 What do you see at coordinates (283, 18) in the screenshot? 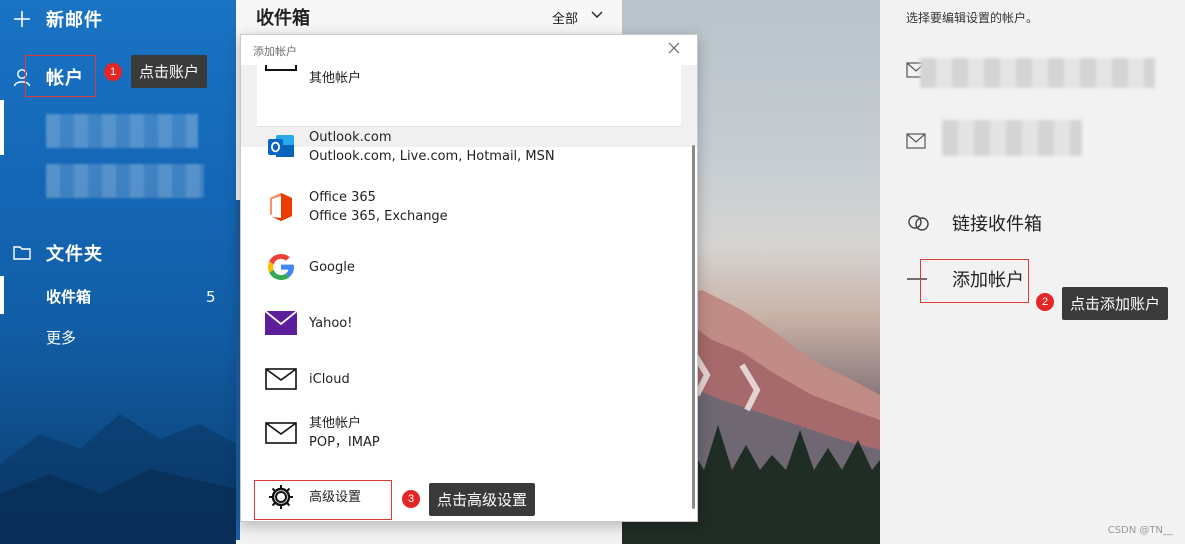
I see `inbox-title: 收件箱` at bounding box center [283, 18].